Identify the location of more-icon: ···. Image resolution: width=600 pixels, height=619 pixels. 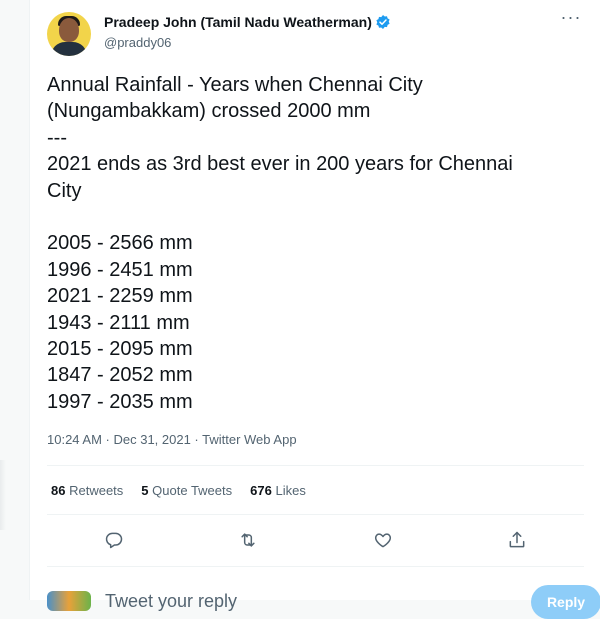
(571, 19).